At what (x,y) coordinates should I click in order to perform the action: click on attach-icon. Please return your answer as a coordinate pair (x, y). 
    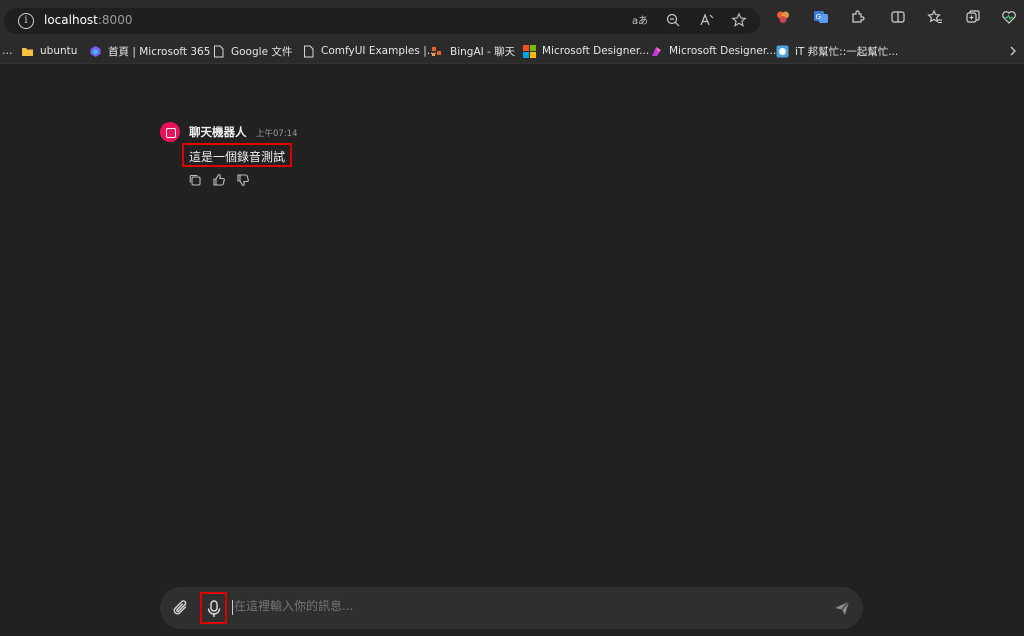
    Looking at the image, I should click on (181, 608).